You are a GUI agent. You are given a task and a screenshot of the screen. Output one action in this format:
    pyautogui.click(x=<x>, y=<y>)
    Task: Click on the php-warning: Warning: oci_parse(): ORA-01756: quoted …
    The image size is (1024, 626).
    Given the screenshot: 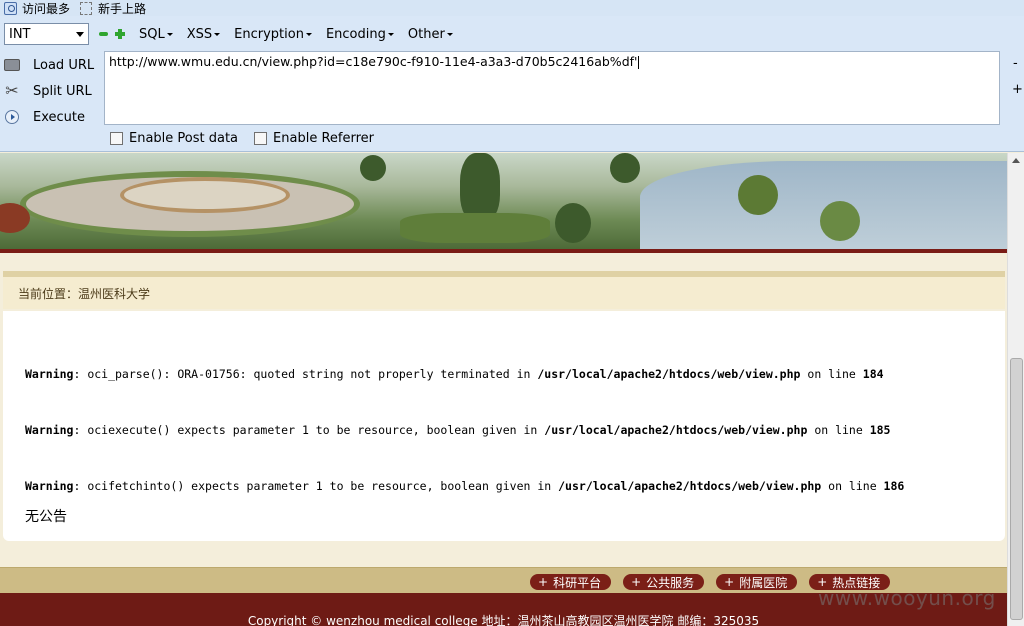 What is the action you would take?
    pyautogui.click(x=454, y=374)
    